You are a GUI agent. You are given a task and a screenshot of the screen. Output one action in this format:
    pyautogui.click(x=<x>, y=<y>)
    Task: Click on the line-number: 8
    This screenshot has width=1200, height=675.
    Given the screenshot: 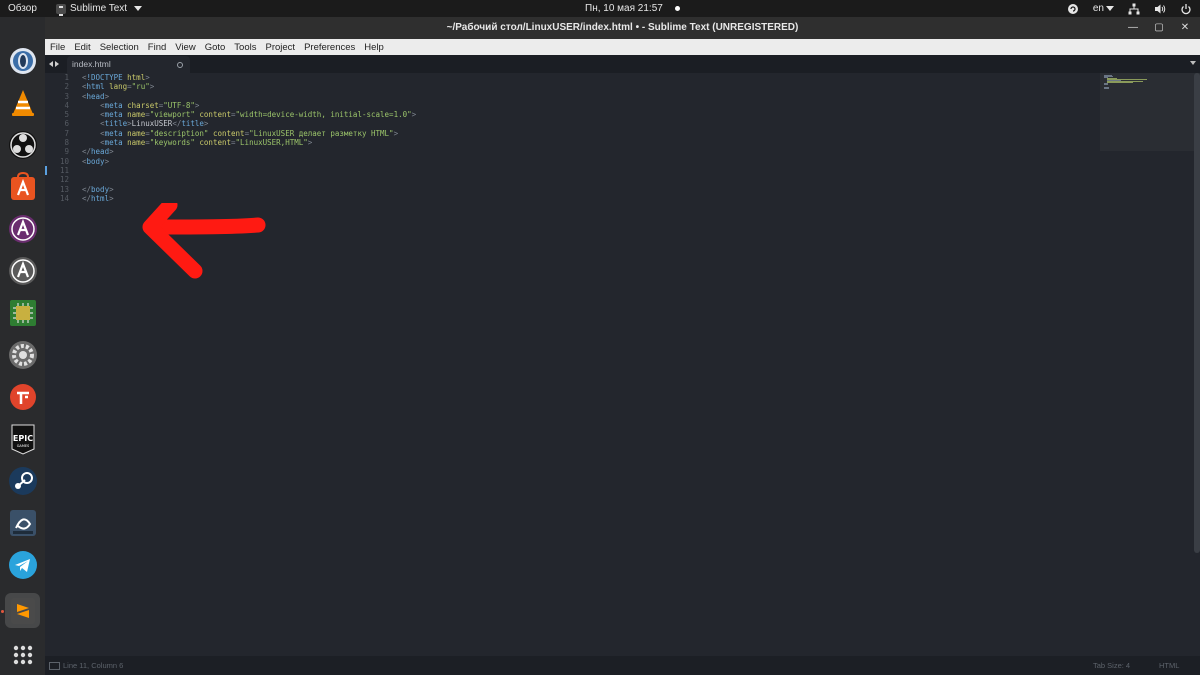 What is the action you would take?
    pyautogui.click(x=66, y=143)
    